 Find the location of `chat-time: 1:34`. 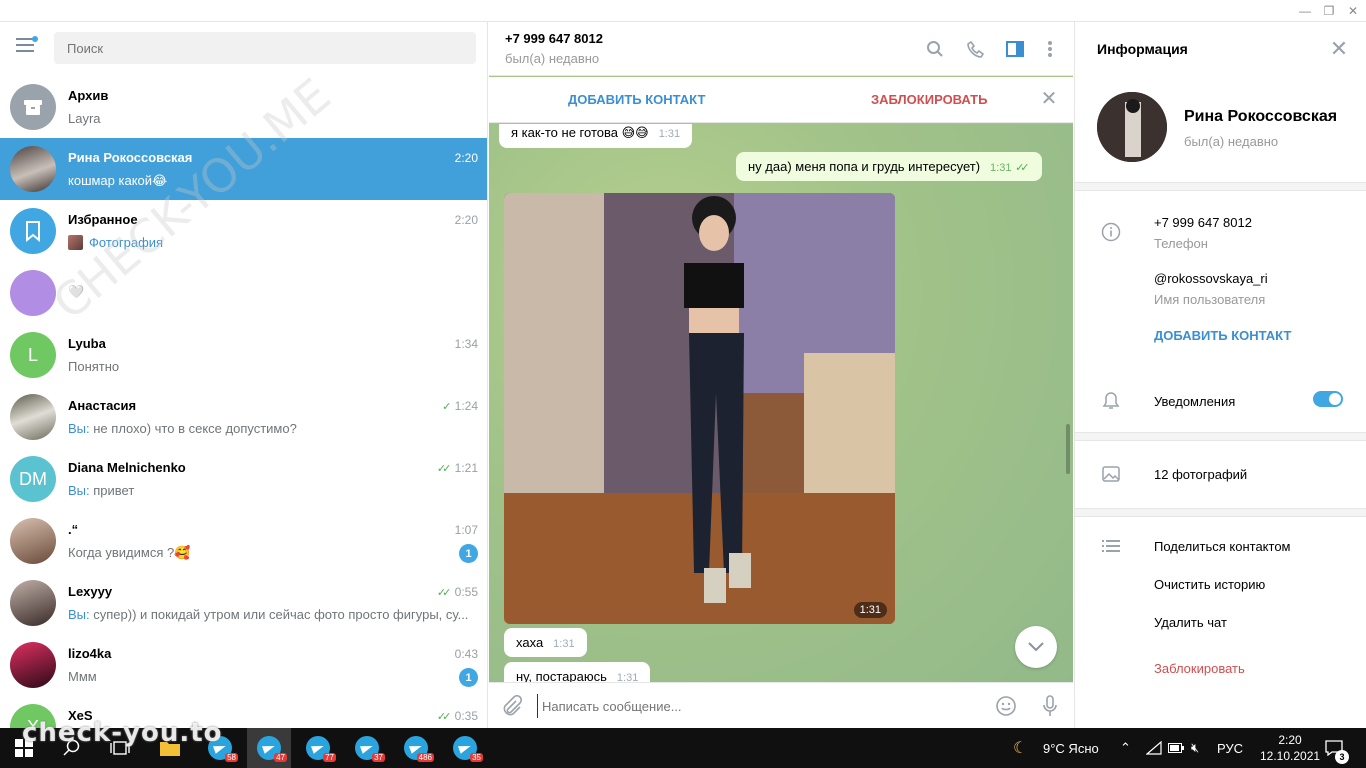

chat-time: 1:34 is located at coordinates (466, 344).